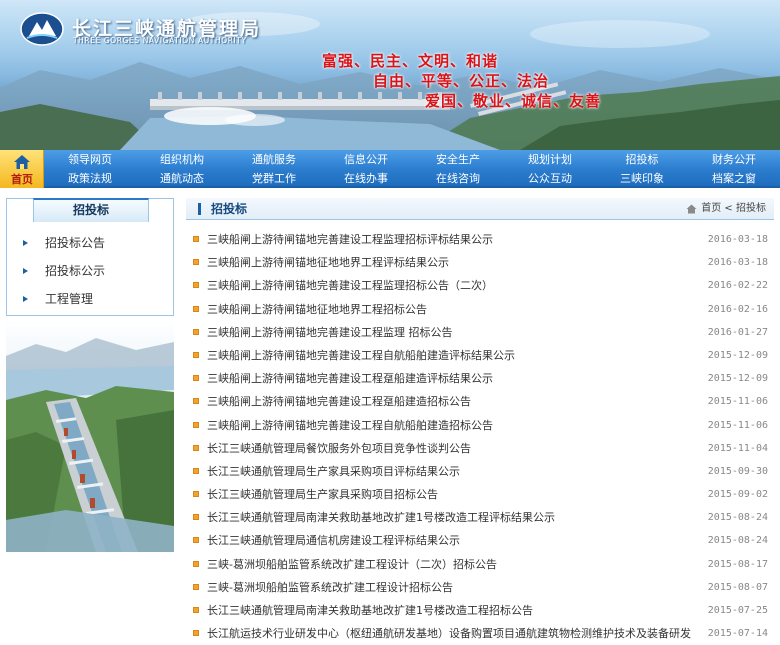 This screenshot has width=780, height=645. I want to click on authority-logo-icon, so click(42, 29).